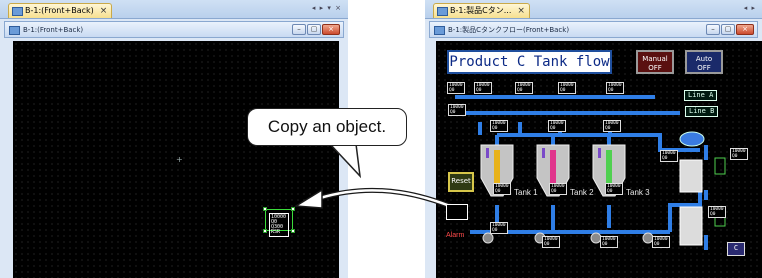 The image size is (762, 278). Describe the element at coordinates (526, 192) in the screenshot. I see `tank-1-label: Tank 1` at that location.